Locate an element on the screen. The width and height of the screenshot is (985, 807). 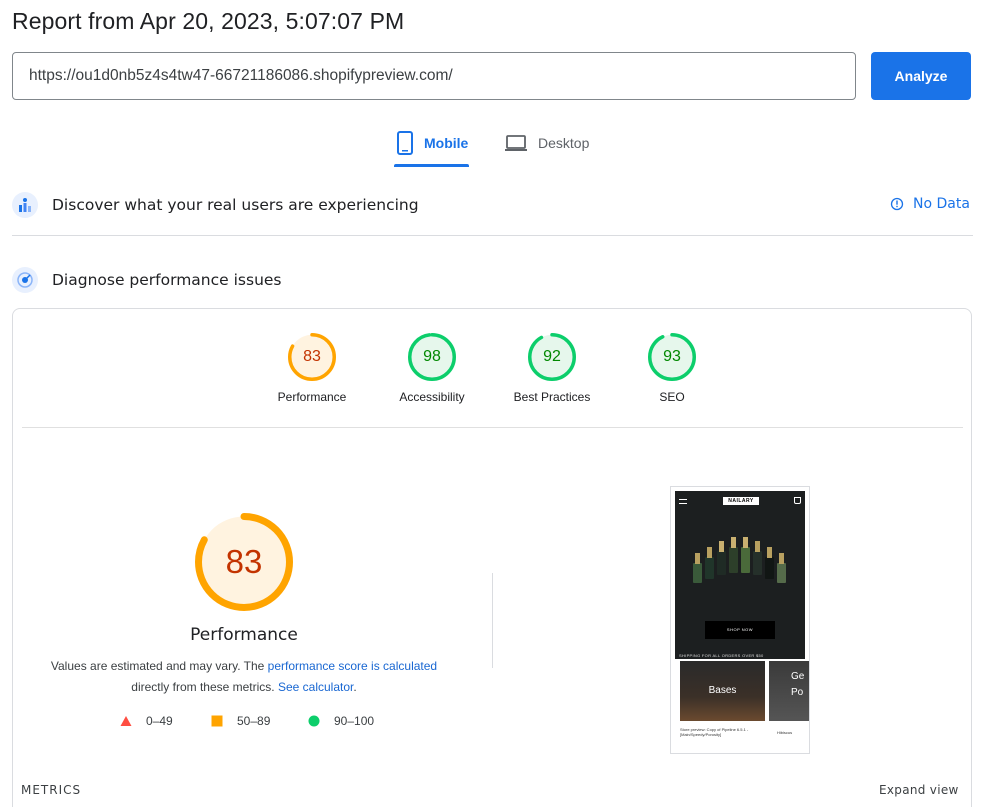
legend-label: 0–49 is located at coordinates (159, 721).